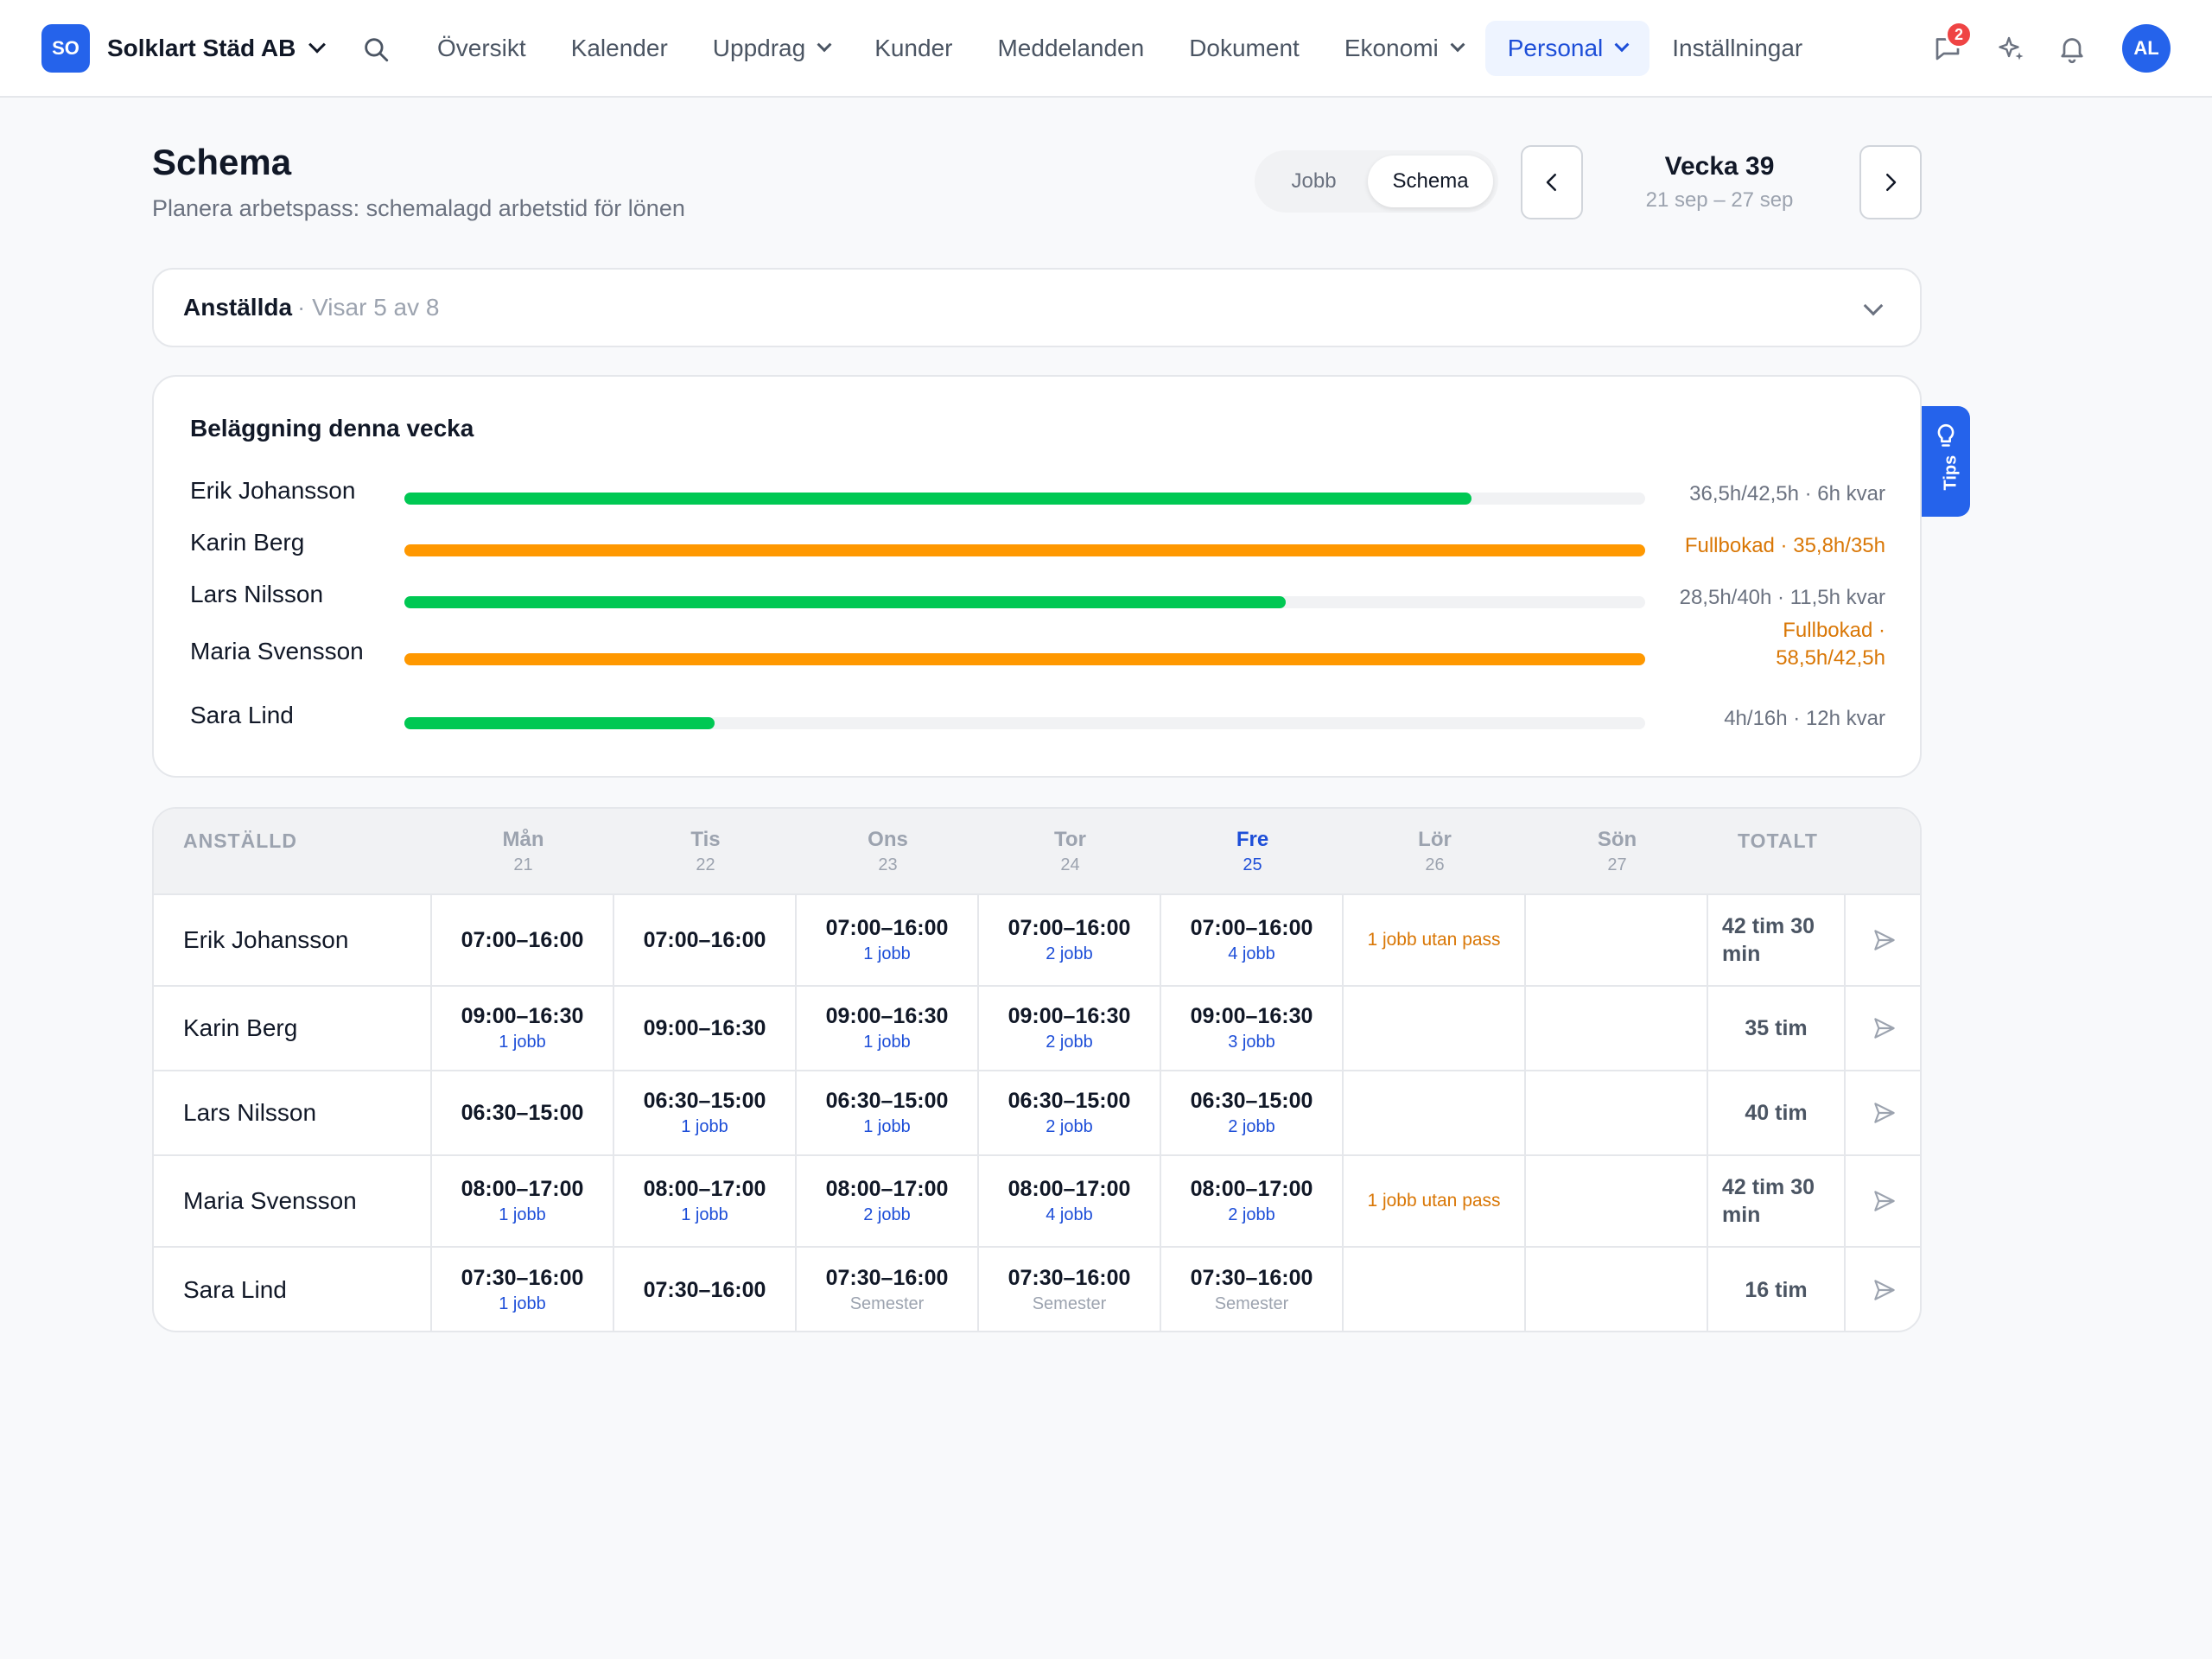 The height and width of the screenshot is (1659, 2212). What do you see at coordinates (523, 839) in the screenshot?
I see `day-name: Mån` at bounding box center [523, 839].